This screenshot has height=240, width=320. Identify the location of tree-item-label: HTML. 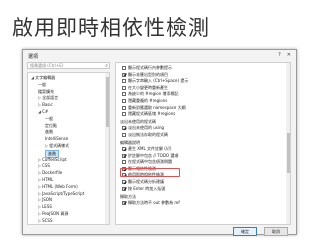
(48, 179).